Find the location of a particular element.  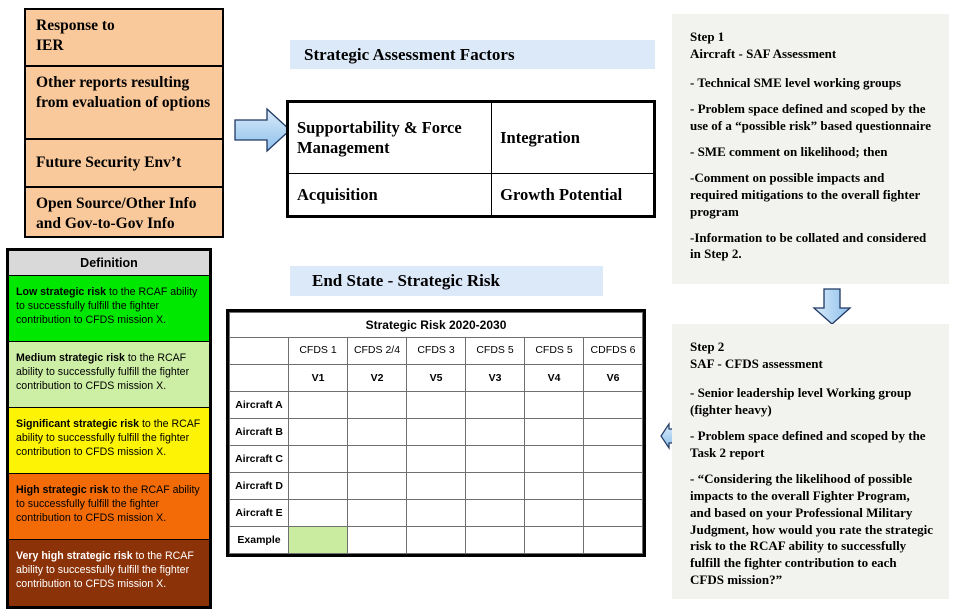

banner-label: End State - Strategic Risk is located at coordinates (406, 280).